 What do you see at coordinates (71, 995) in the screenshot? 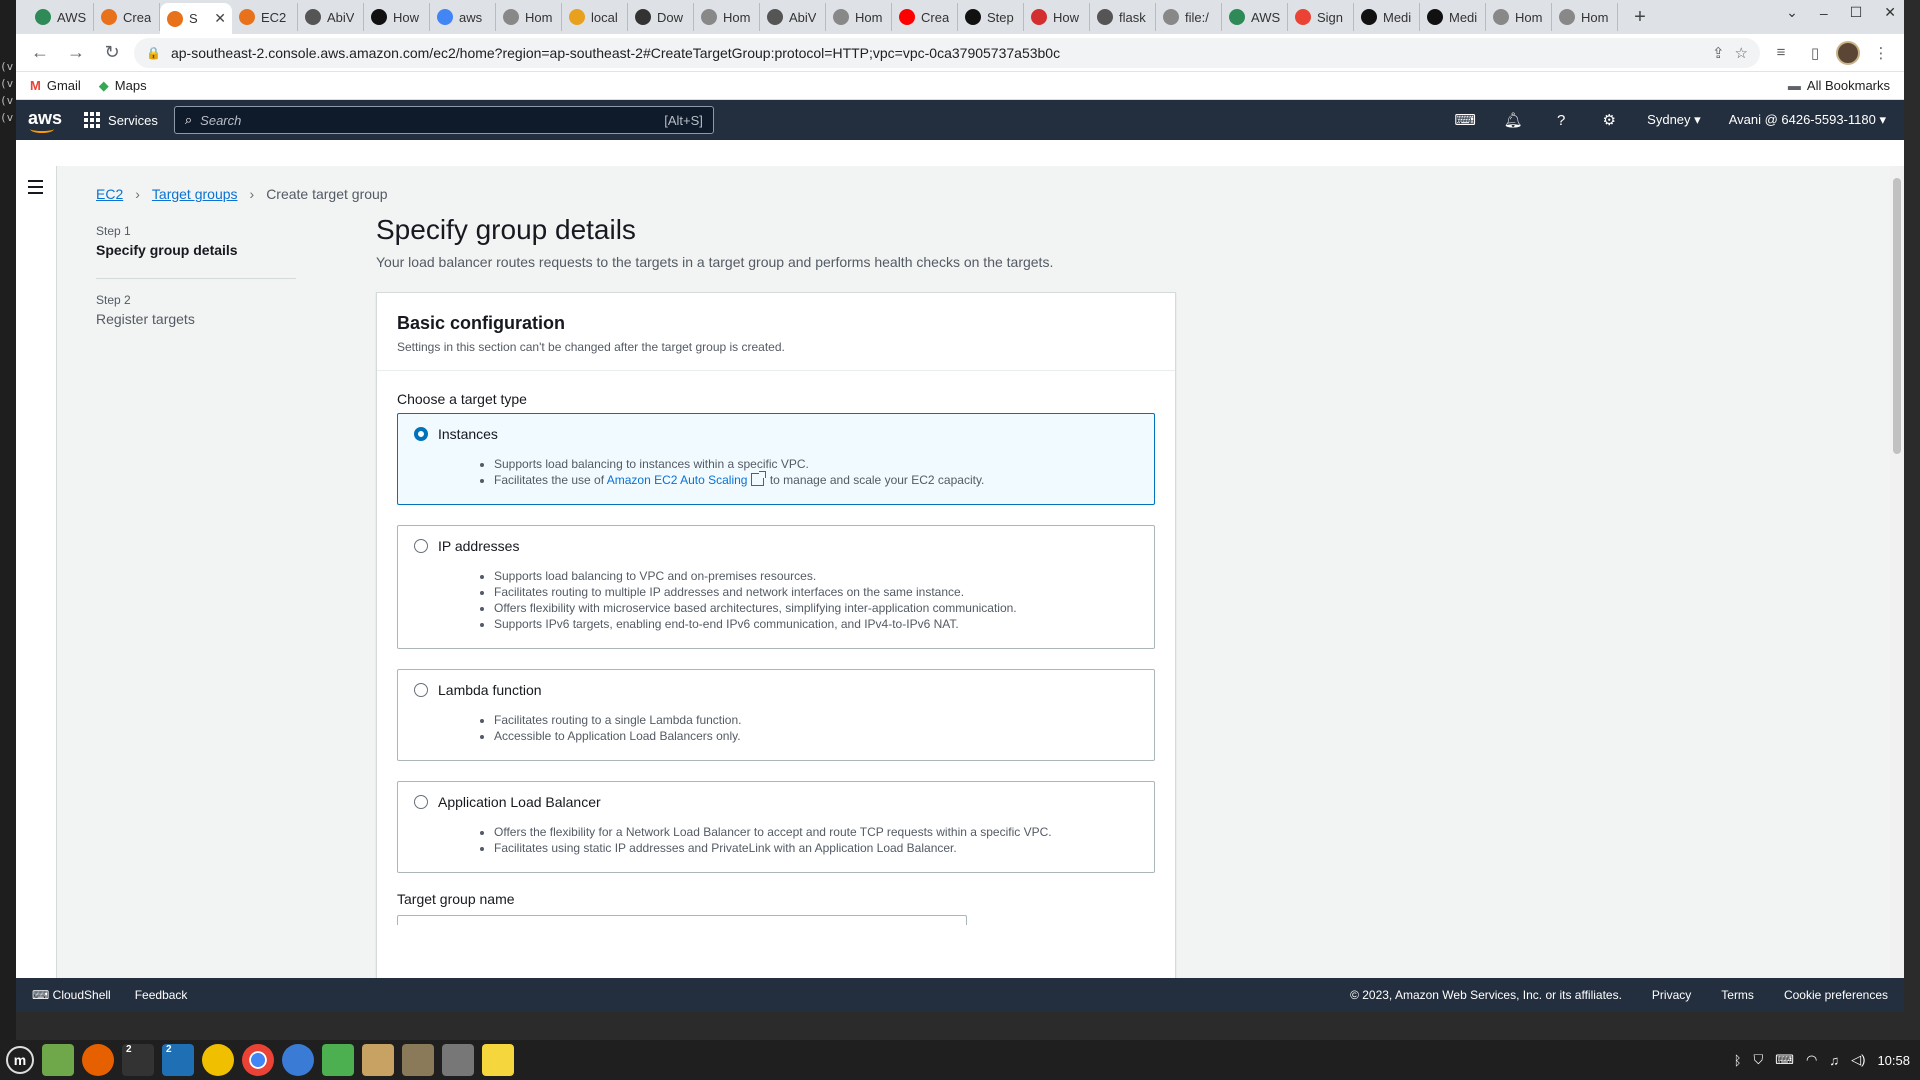
I see `cloudshell-button: ⌨ CloudShell` at bounding box center [71, 995].